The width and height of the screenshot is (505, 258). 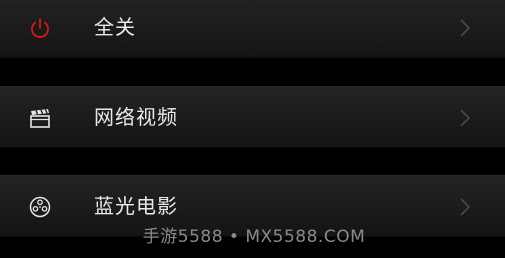 I want to click on menu-item-label: 蓝光电影, so click(x=136, y=206).